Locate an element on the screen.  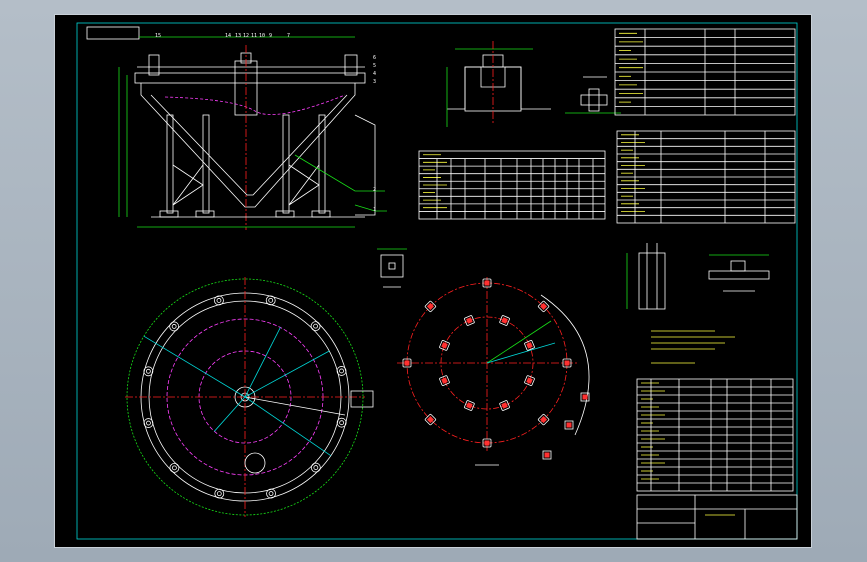
detail-a-view is located at coordinates (392, 268).